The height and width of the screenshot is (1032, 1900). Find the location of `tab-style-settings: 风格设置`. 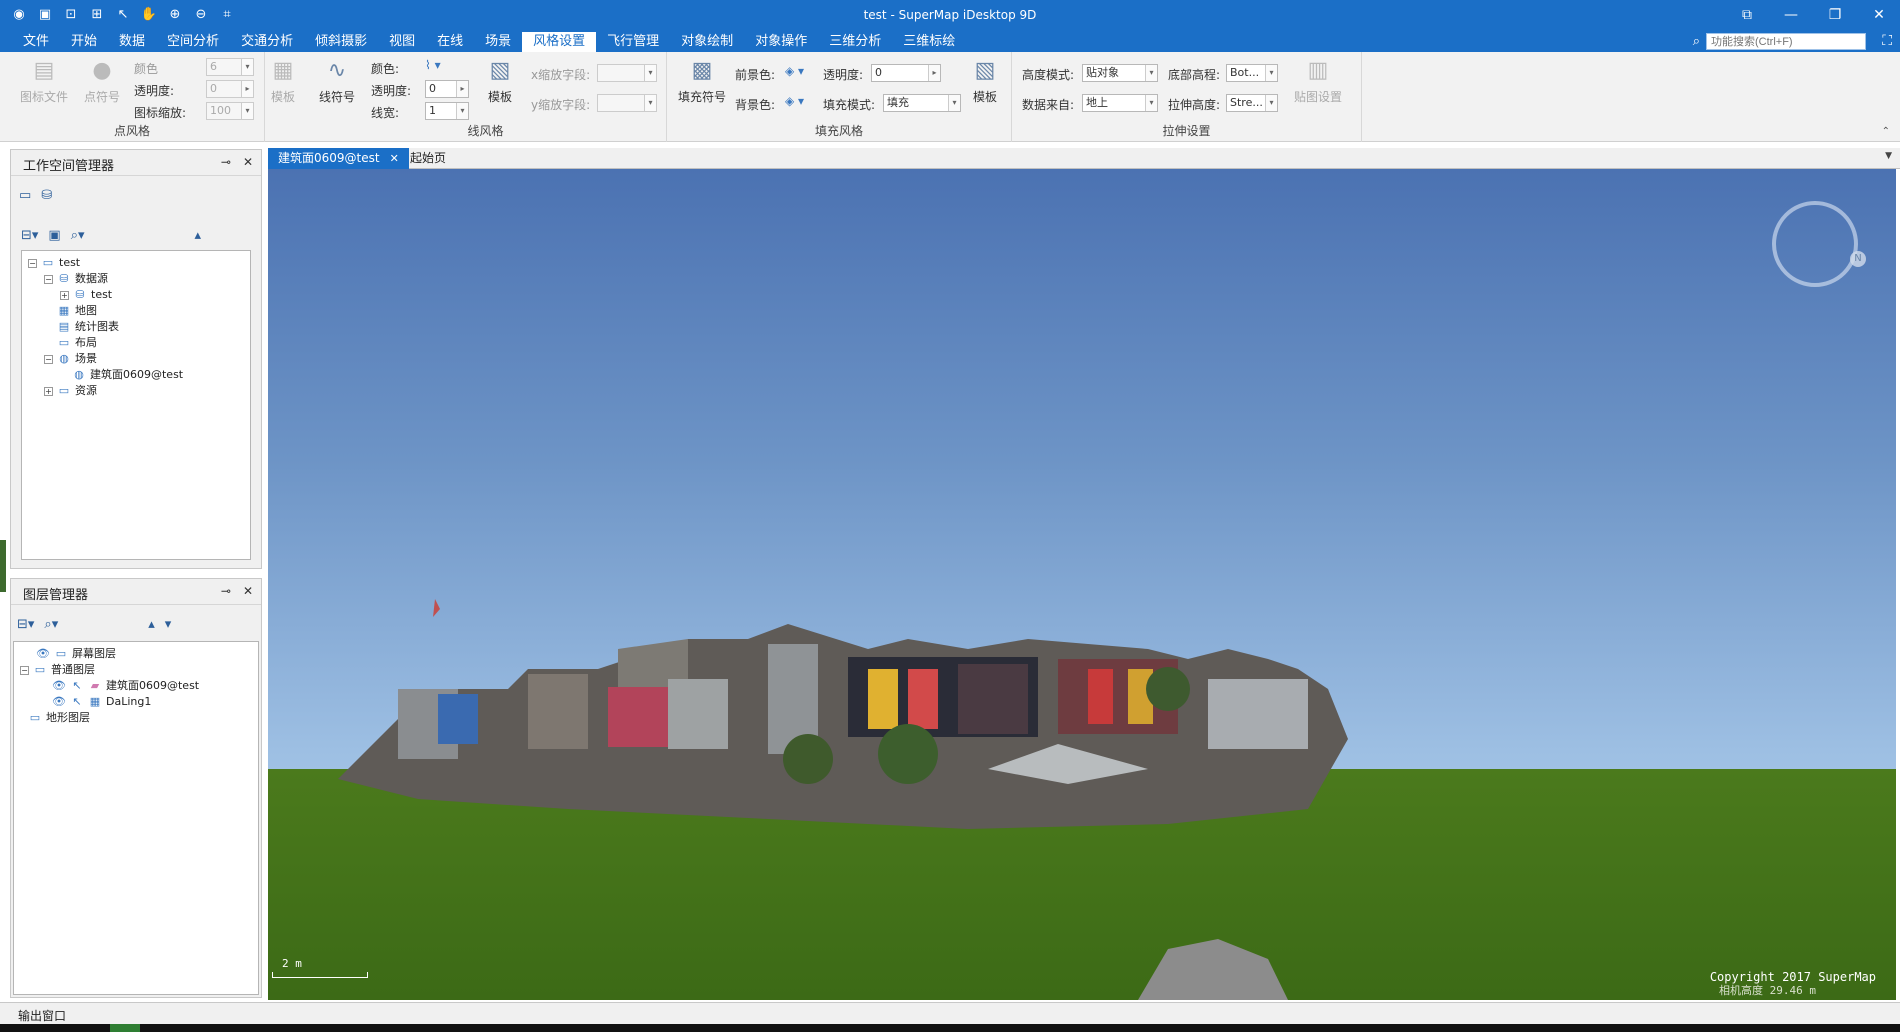

tab-style-settings: 风格设置 is located at coordinates (559, 42).